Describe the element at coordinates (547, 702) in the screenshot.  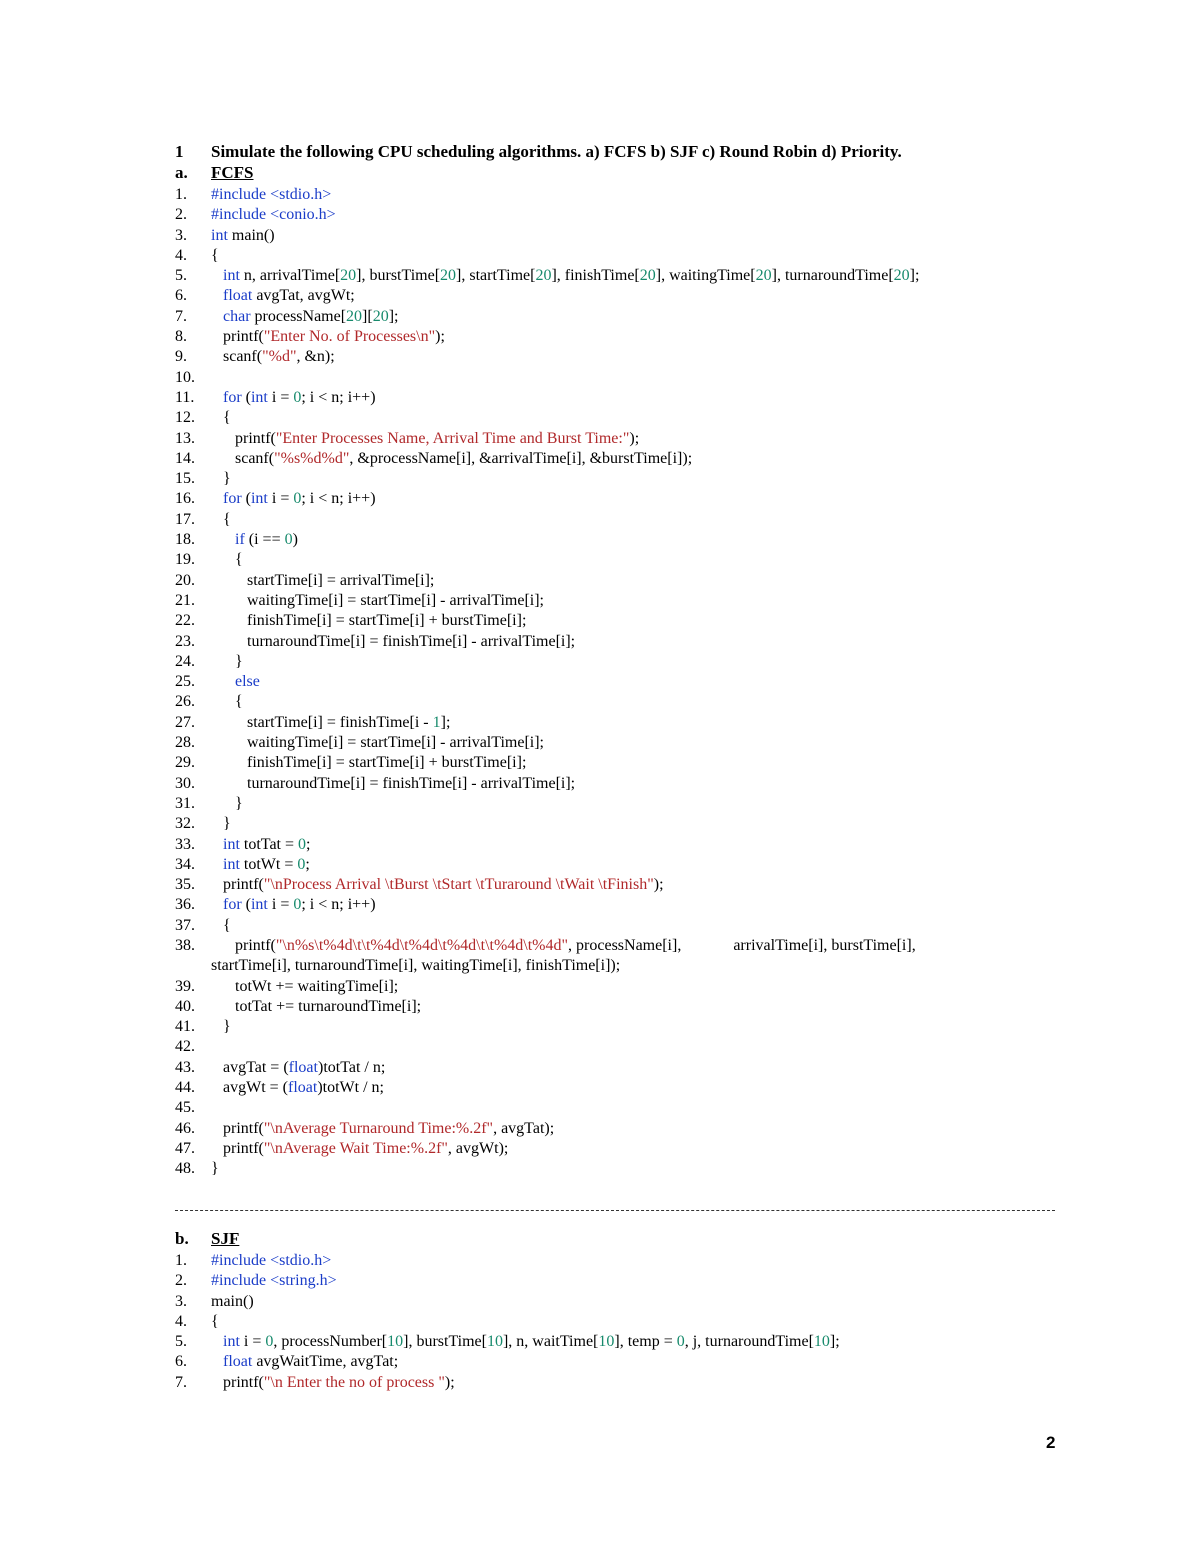
I see `code-line: 26. {` at that location.